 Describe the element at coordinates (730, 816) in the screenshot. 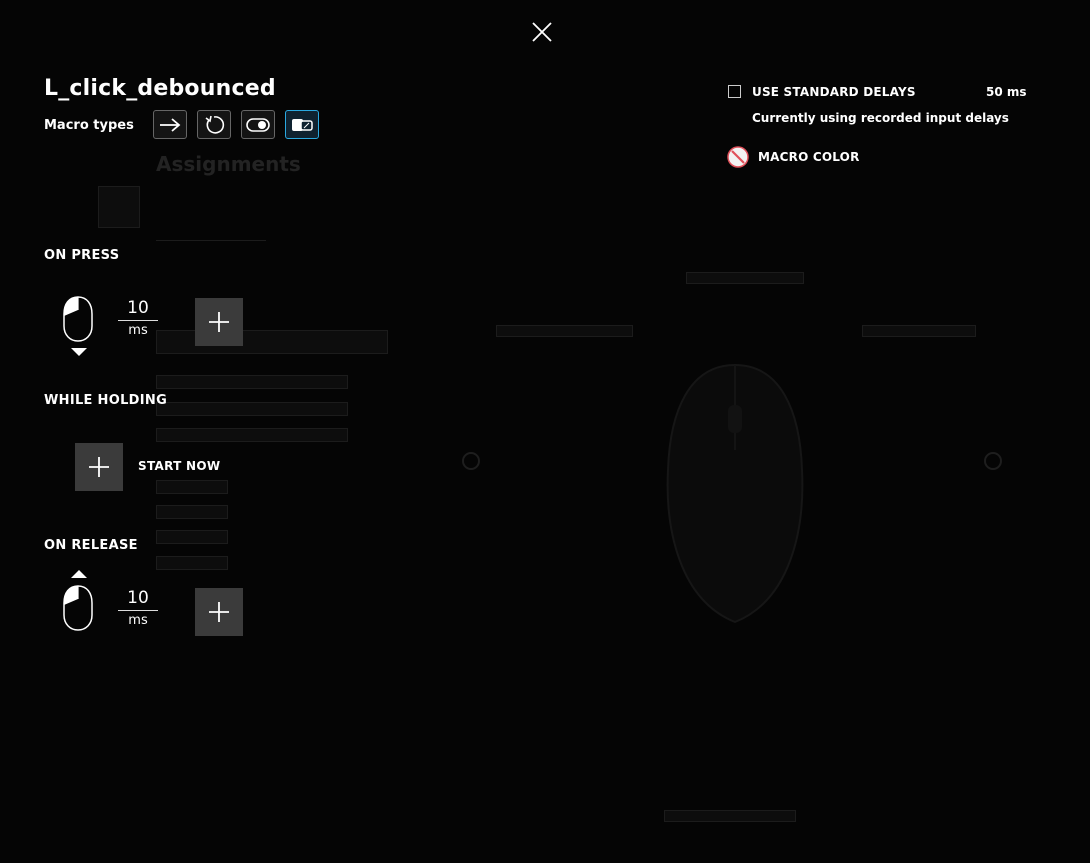

I see `background-footer-toggle` at that location.